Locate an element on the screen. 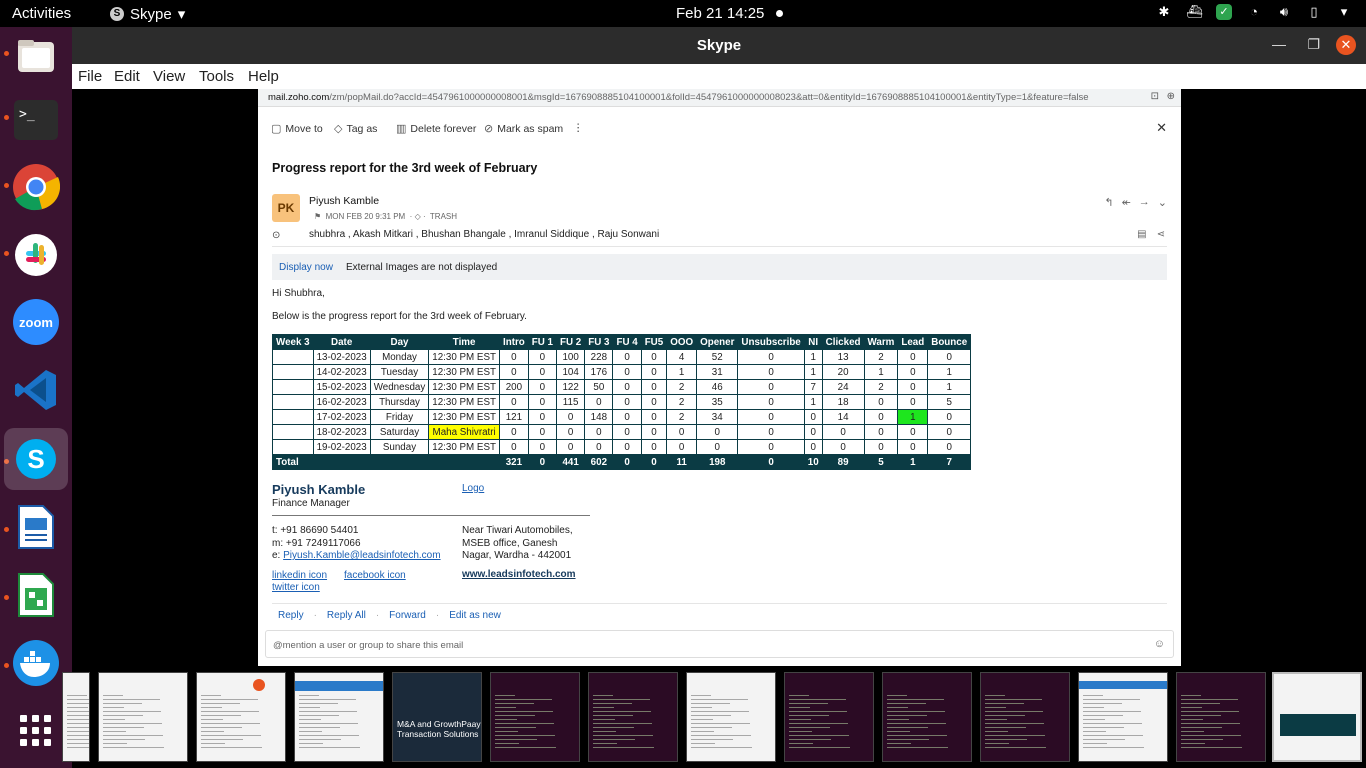 This screenshot has height=768, width=1366. vscode-app-icon is located at coordinates (36, 390).